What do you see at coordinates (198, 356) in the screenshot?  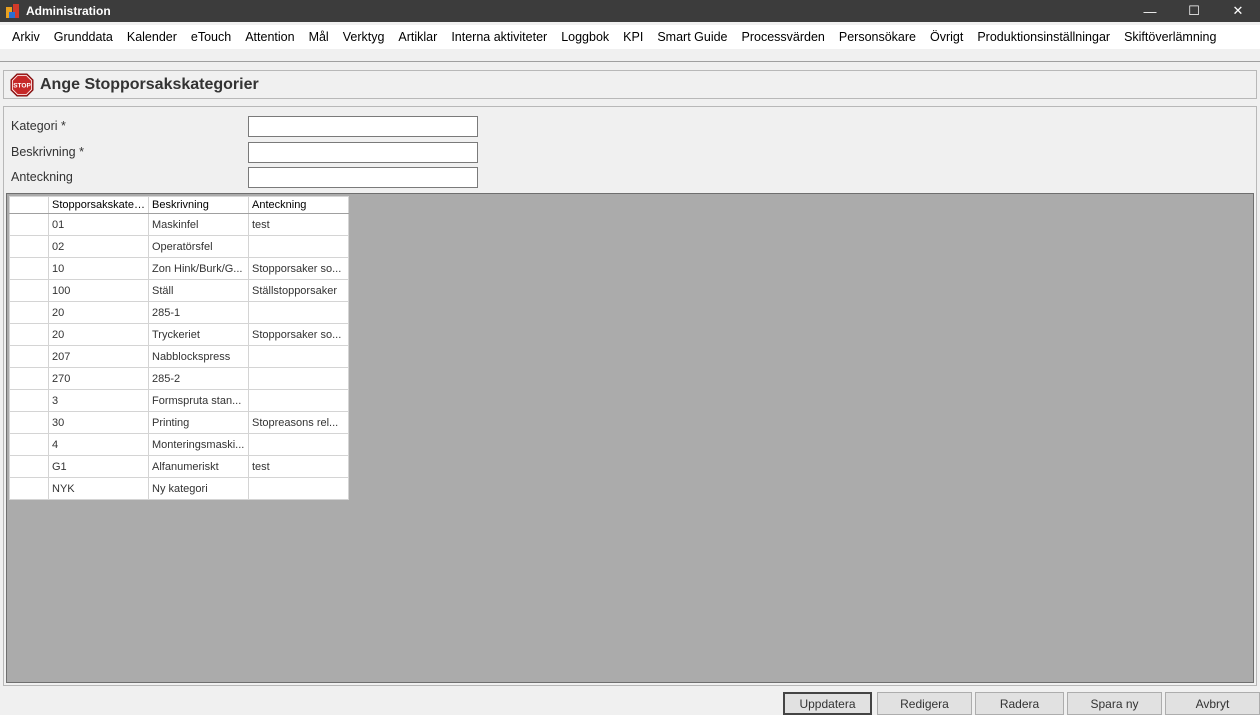 I see `cell-beskrivning: Nabblockspress` at bounding box center [198, 356].